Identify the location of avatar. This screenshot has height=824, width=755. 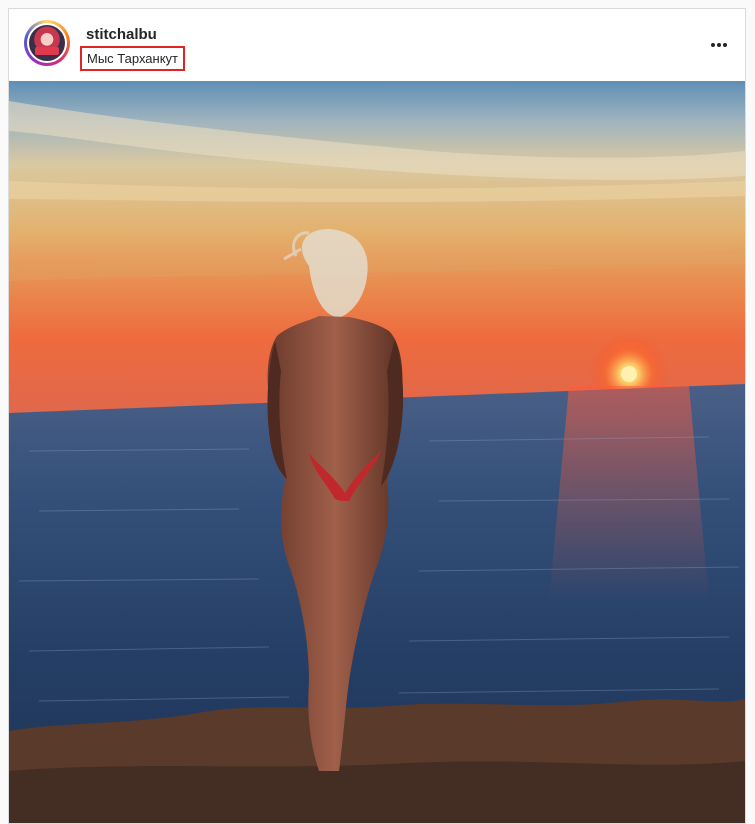
(47, 43).